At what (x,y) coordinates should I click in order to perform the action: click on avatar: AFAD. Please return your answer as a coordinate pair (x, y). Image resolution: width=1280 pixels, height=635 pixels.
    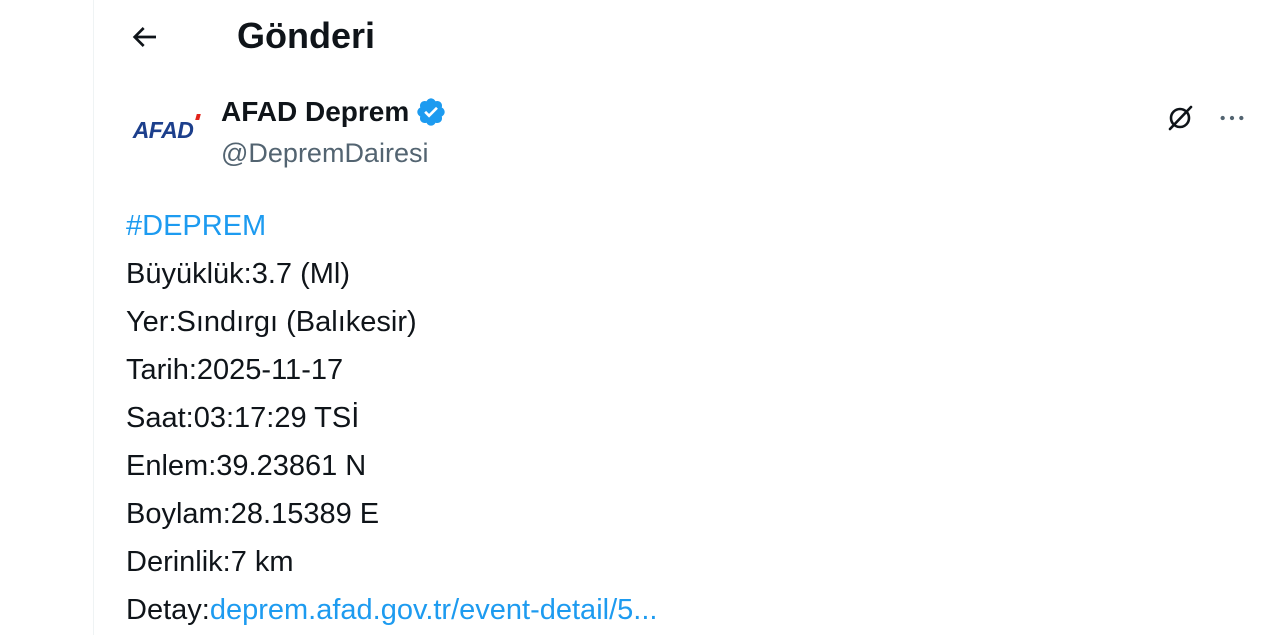
    Looking at the image, I should click on (163, 130).